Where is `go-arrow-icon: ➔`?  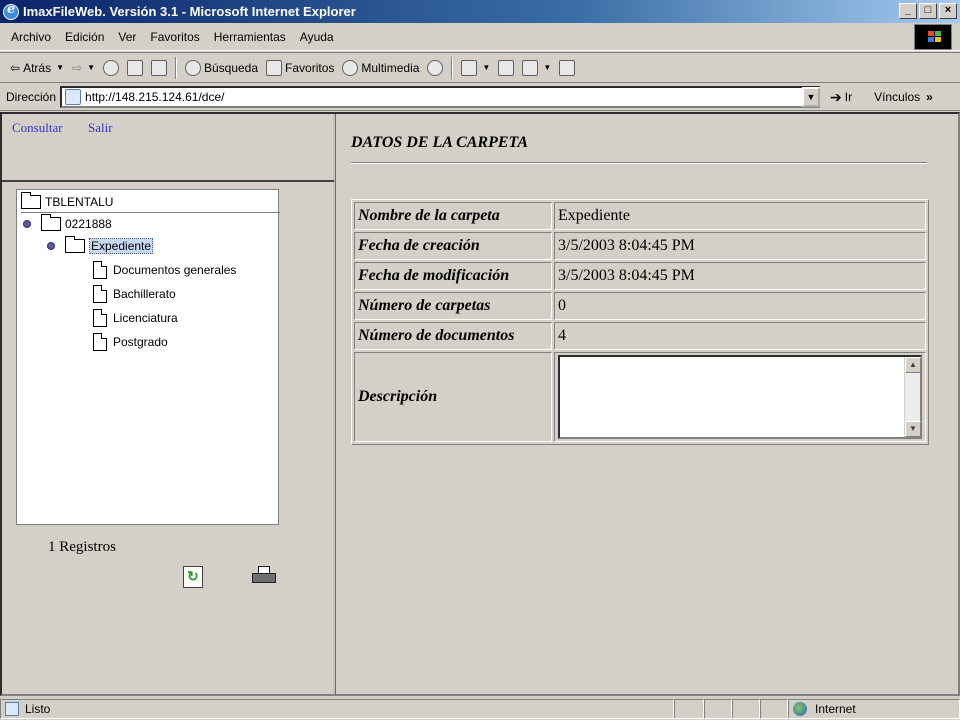
go-arrow-icon: ➔ is located at coordinates (836, 96).